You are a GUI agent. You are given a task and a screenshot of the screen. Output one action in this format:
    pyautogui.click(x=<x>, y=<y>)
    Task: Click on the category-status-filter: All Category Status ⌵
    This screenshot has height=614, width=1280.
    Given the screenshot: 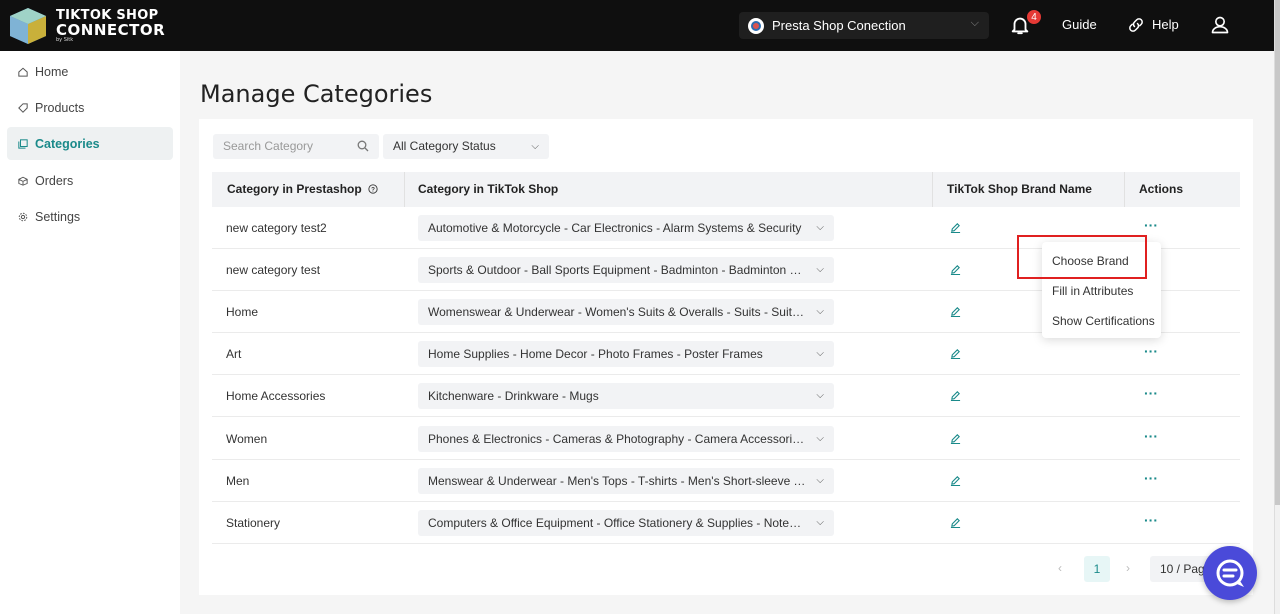 What is the action you would take?
    pyautogui.click(x=466, y=146)
    